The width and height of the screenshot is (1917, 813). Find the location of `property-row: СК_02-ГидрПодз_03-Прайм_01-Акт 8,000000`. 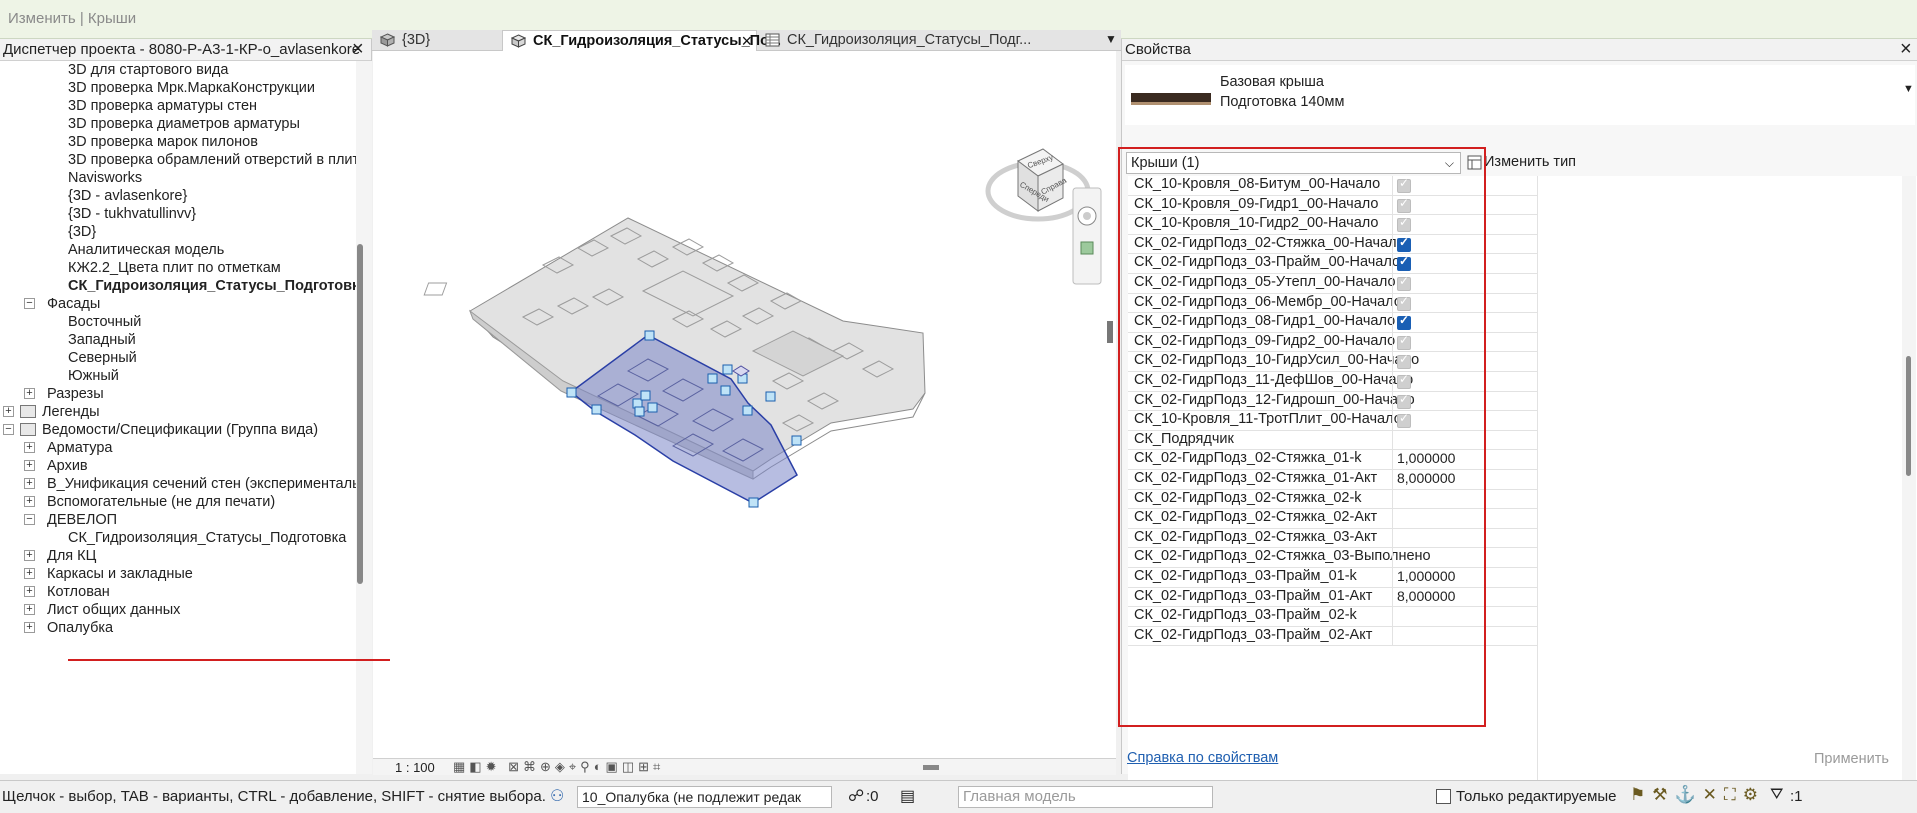

property-row: СК_02-ГидрПодз_03-Прайм_01-Акт 8,000000 is located at coordinates (1336, 597).